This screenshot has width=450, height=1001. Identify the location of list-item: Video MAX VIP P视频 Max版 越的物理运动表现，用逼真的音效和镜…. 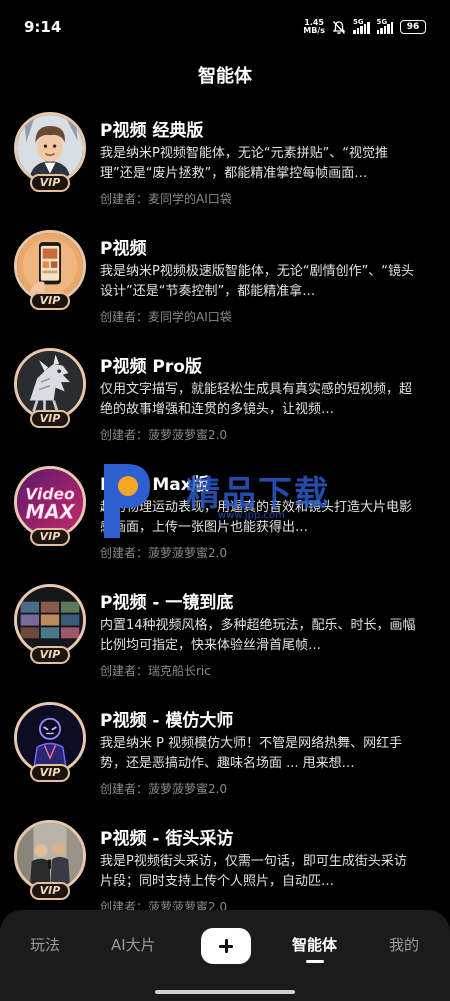
(225, 517).